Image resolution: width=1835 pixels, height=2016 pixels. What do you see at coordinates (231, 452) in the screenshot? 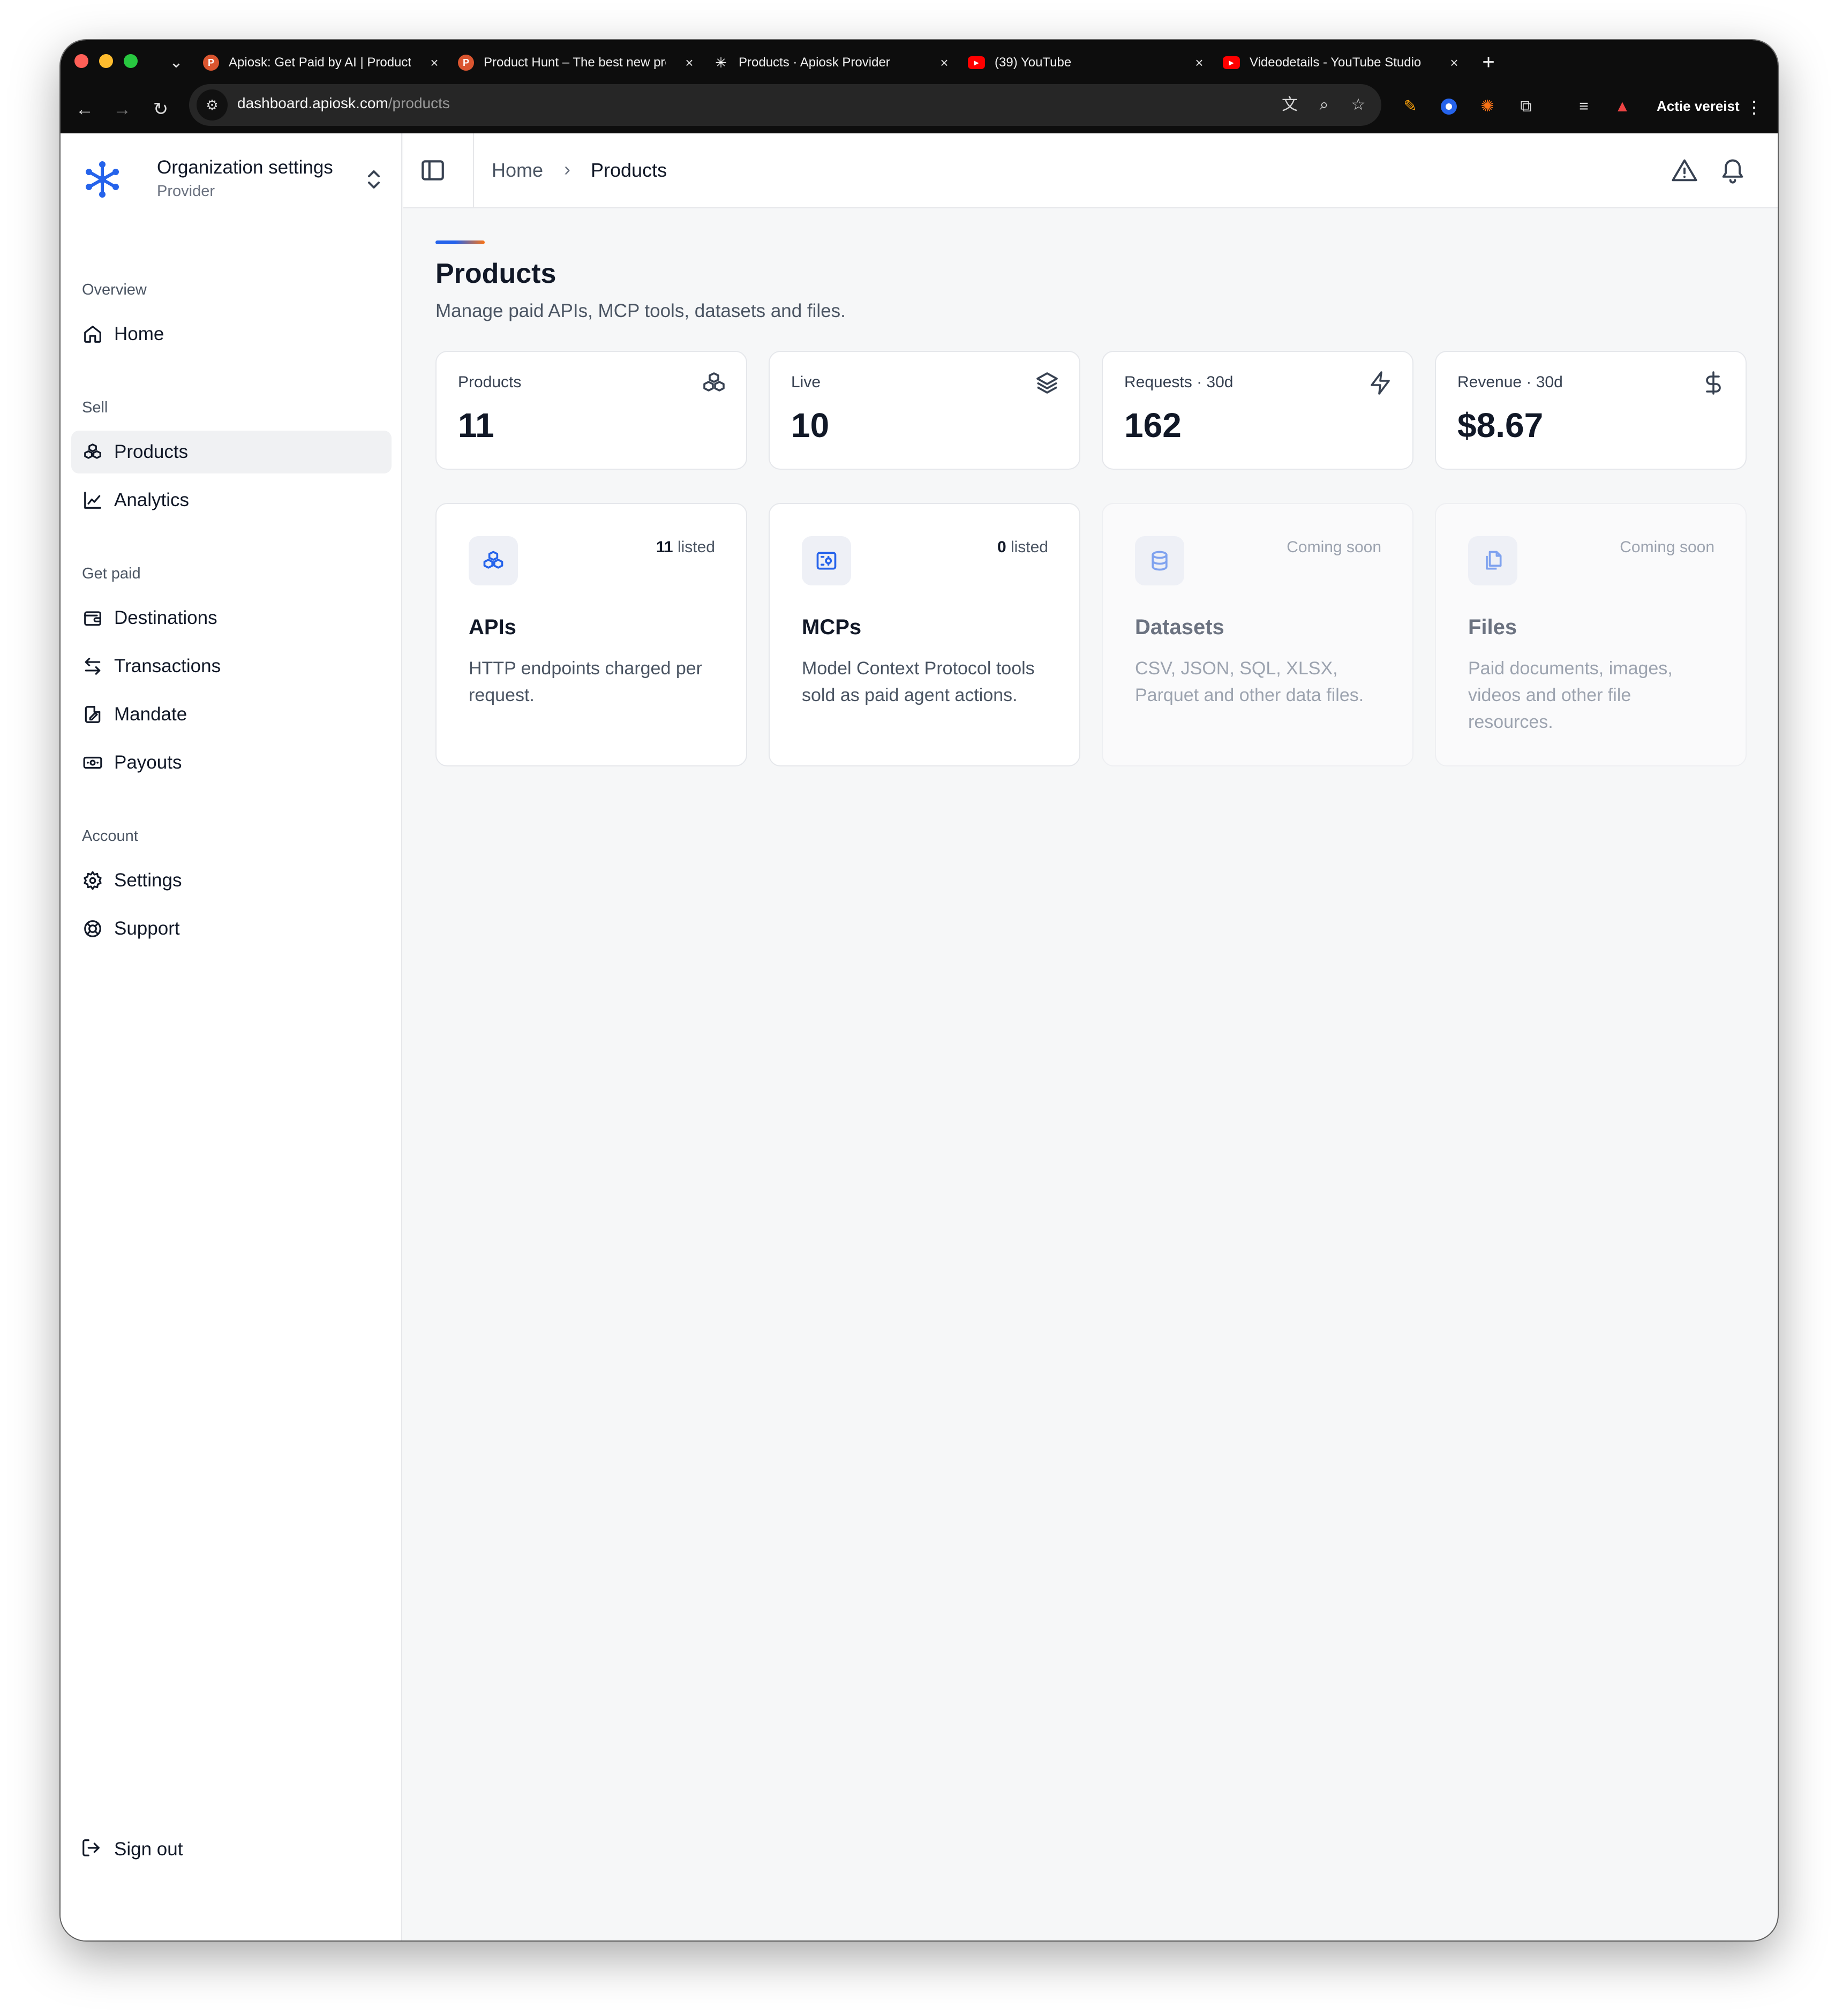
I see `sidebar-item-products: Products` at bounding box center [231, 452].